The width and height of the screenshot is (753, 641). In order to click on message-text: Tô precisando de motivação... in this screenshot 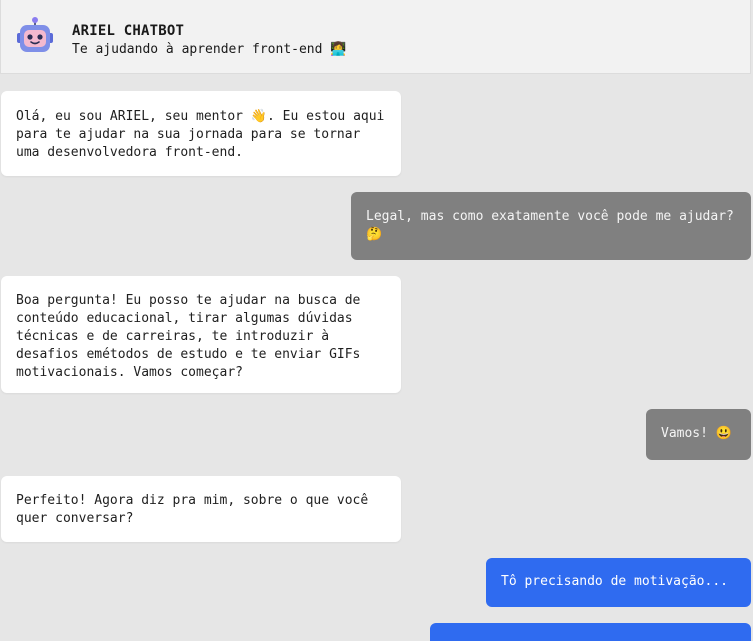, I will do `click(614, 581)`.